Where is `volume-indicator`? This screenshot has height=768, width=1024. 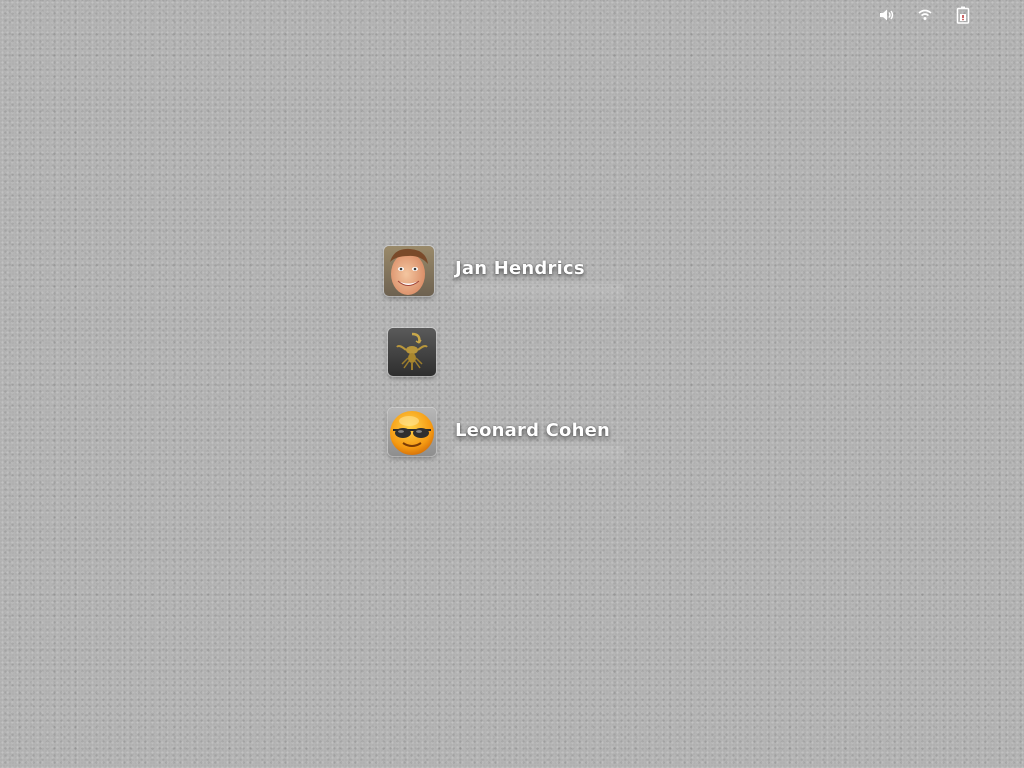
volume-indicator is located at coordinates (887, 15).